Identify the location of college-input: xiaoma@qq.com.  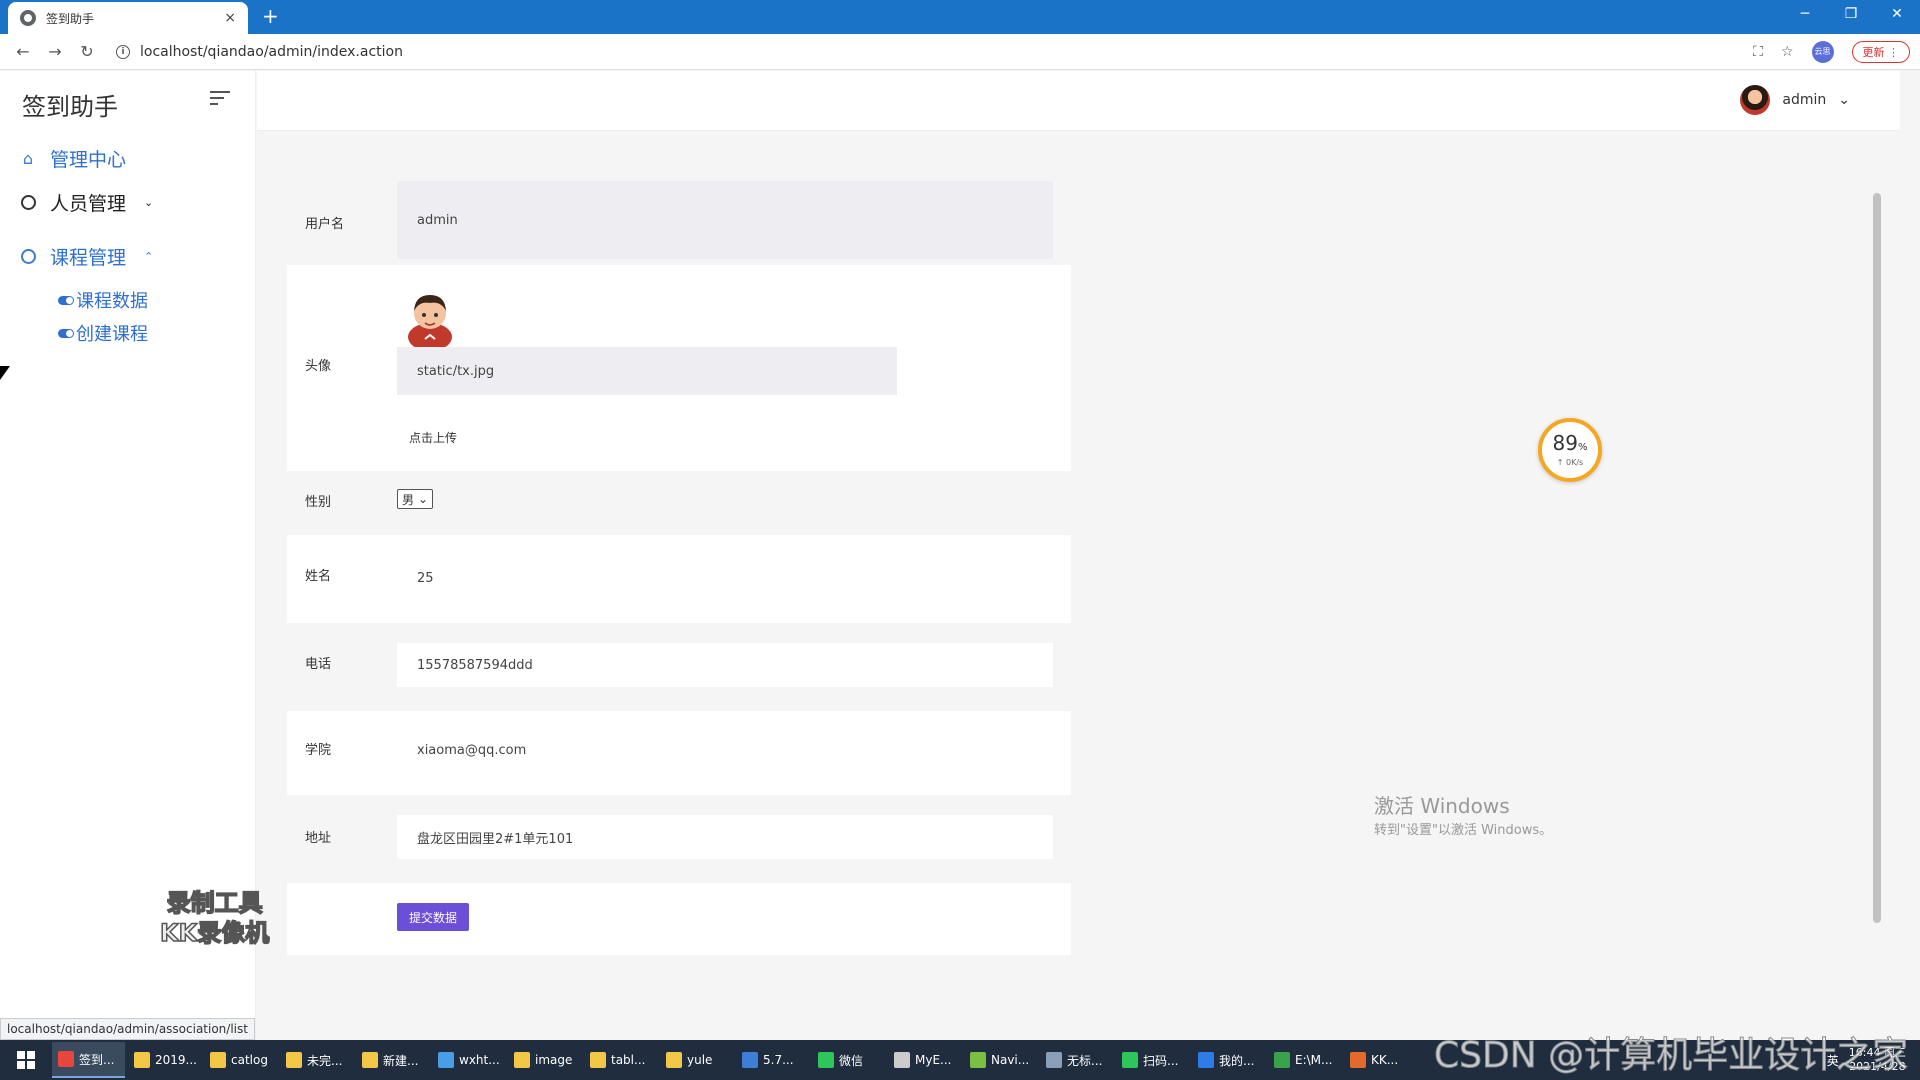
(725, 750).